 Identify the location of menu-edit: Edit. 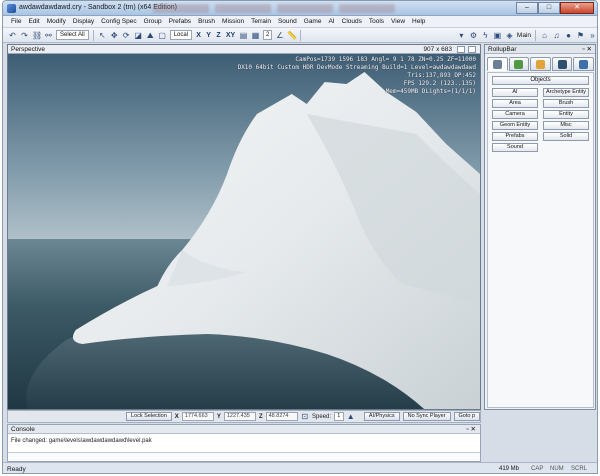
(33, 21).